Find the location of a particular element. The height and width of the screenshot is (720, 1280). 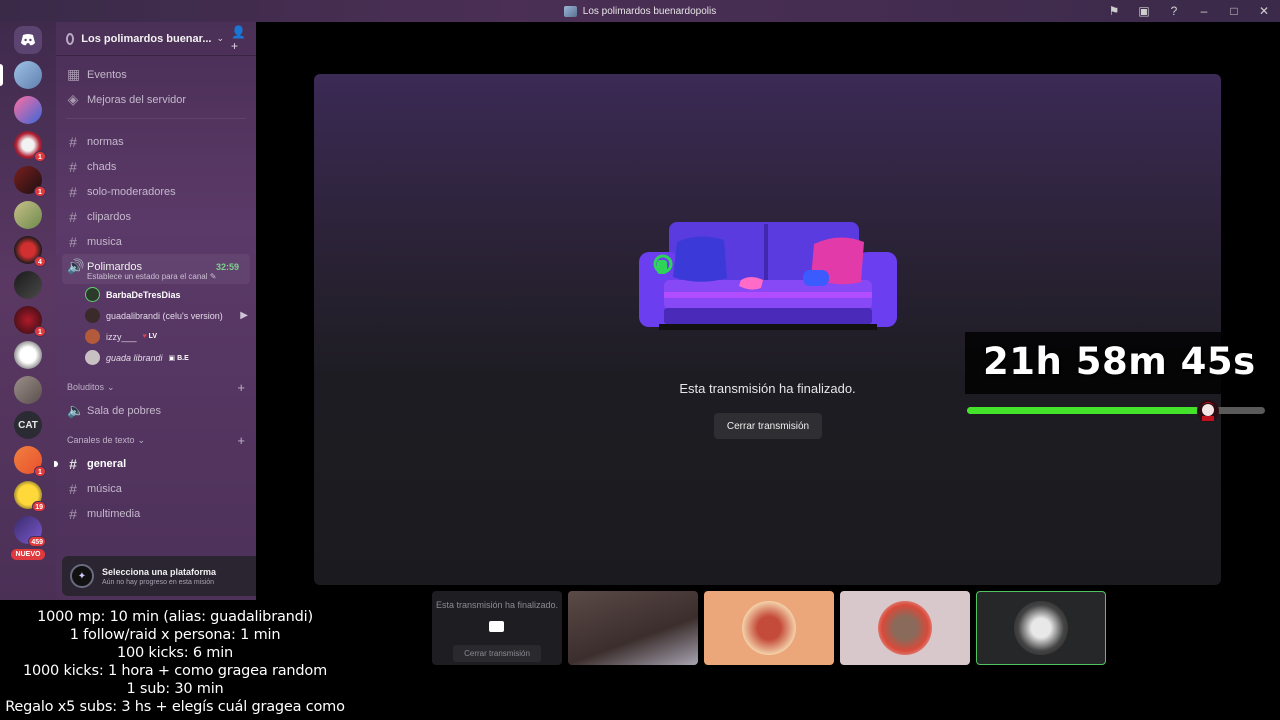

invite-people-icon: 👤+ is located at coordinates (238, 39).